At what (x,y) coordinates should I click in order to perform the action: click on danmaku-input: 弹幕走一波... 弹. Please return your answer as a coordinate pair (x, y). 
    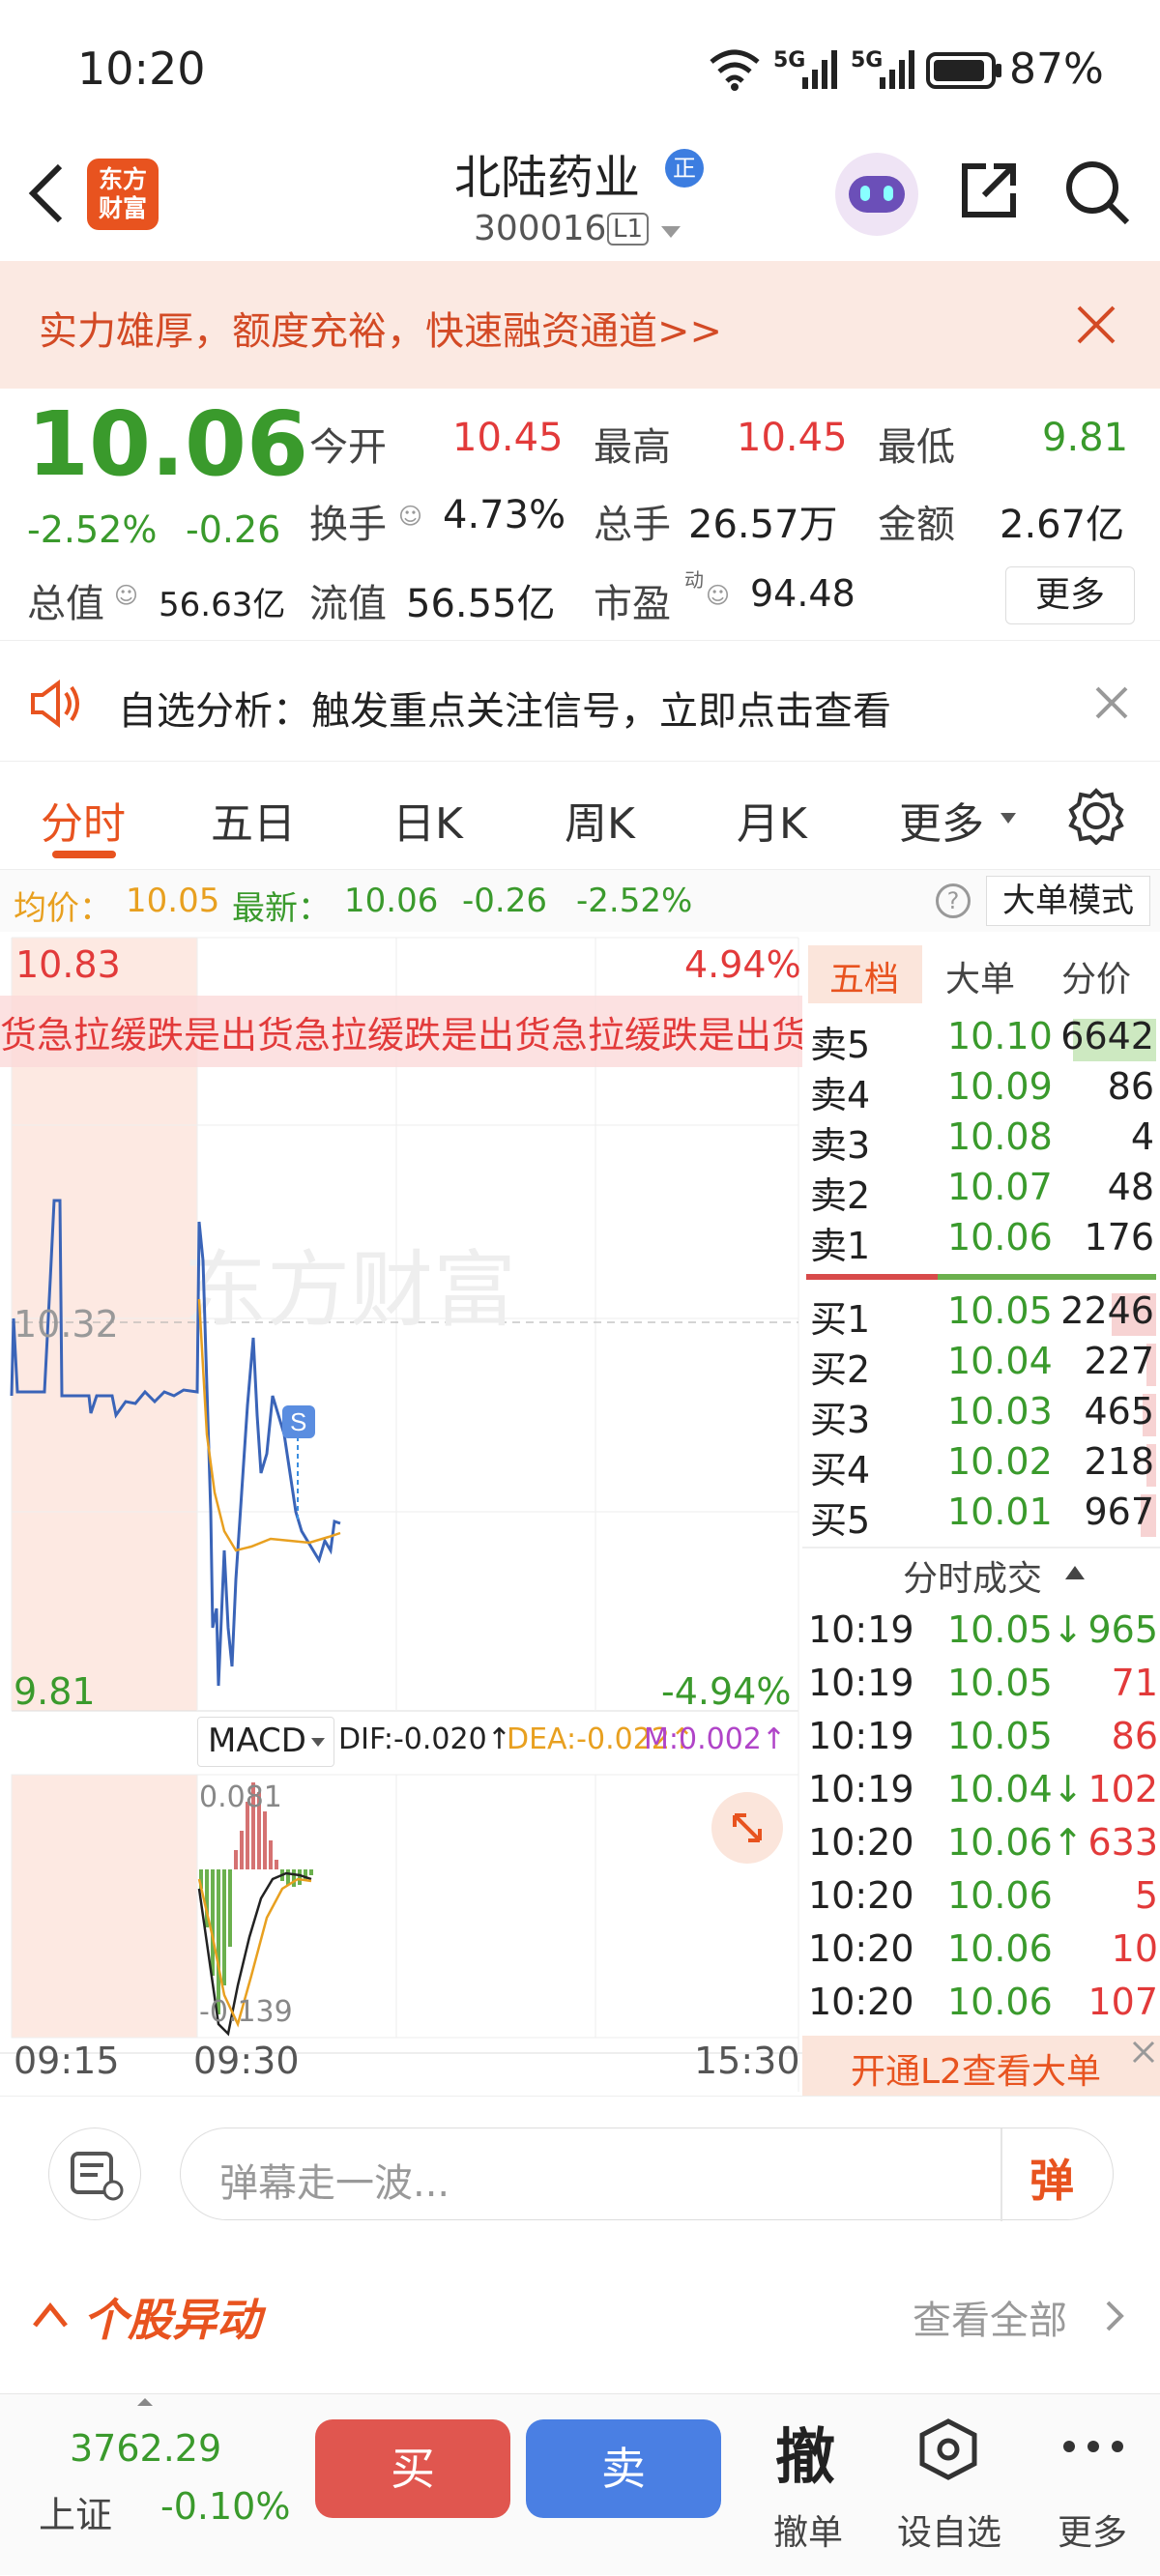
    Looking at the image, I should click on (647, 2174).